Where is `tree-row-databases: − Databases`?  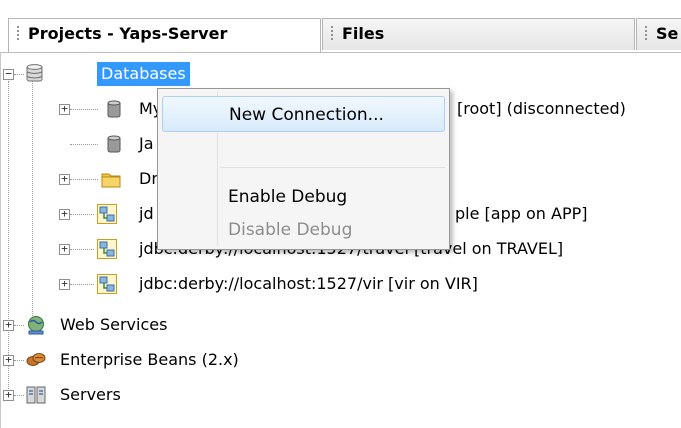
tree-row-databases: − Databases is located at coordinates (340, 74).